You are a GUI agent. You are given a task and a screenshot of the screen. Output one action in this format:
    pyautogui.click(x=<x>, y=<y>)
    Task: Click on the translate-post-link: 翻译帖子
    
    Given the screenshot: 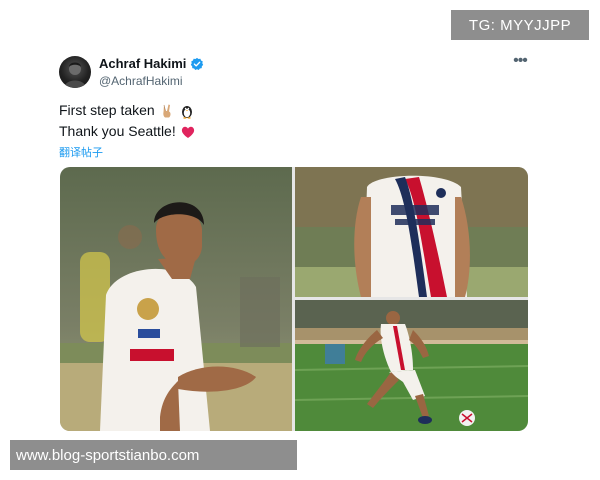 What is the action you would take?
    pyautogui.click(x=81, y=152)
    